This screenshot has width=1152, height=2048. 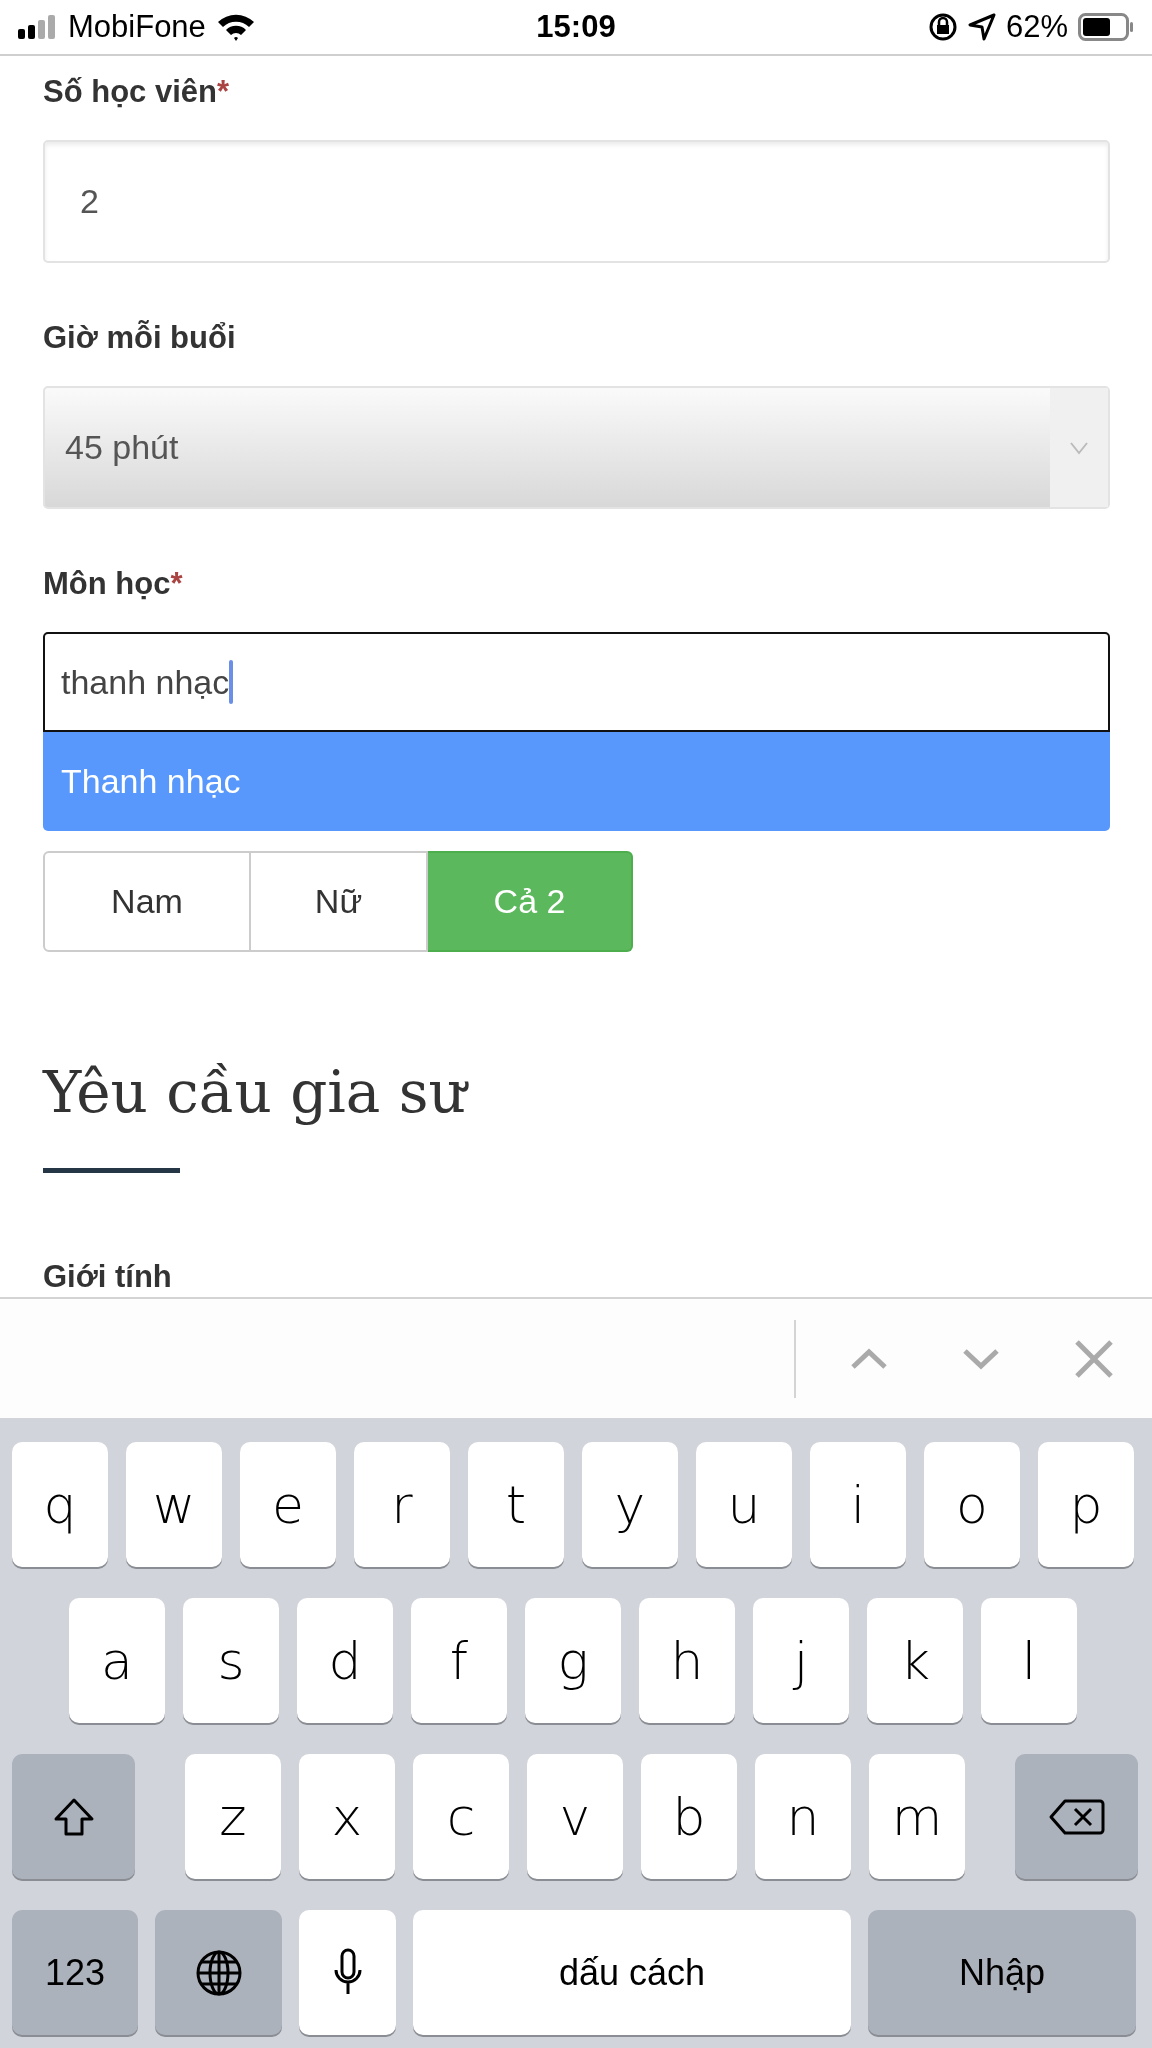 I want to click on letter-key: f, so click(x=459, y=1660).